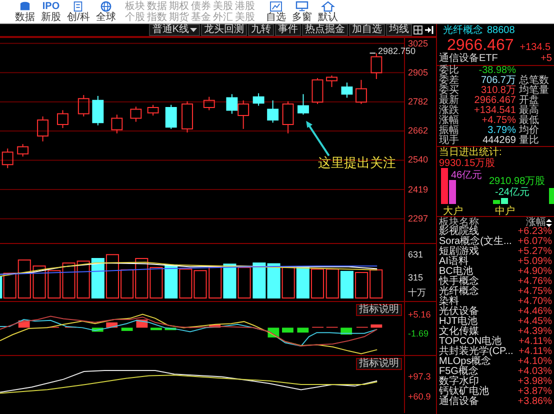 This screenshot has width=554, height=414. I want to click on sector-change: +4.75%, so click(535, 292).